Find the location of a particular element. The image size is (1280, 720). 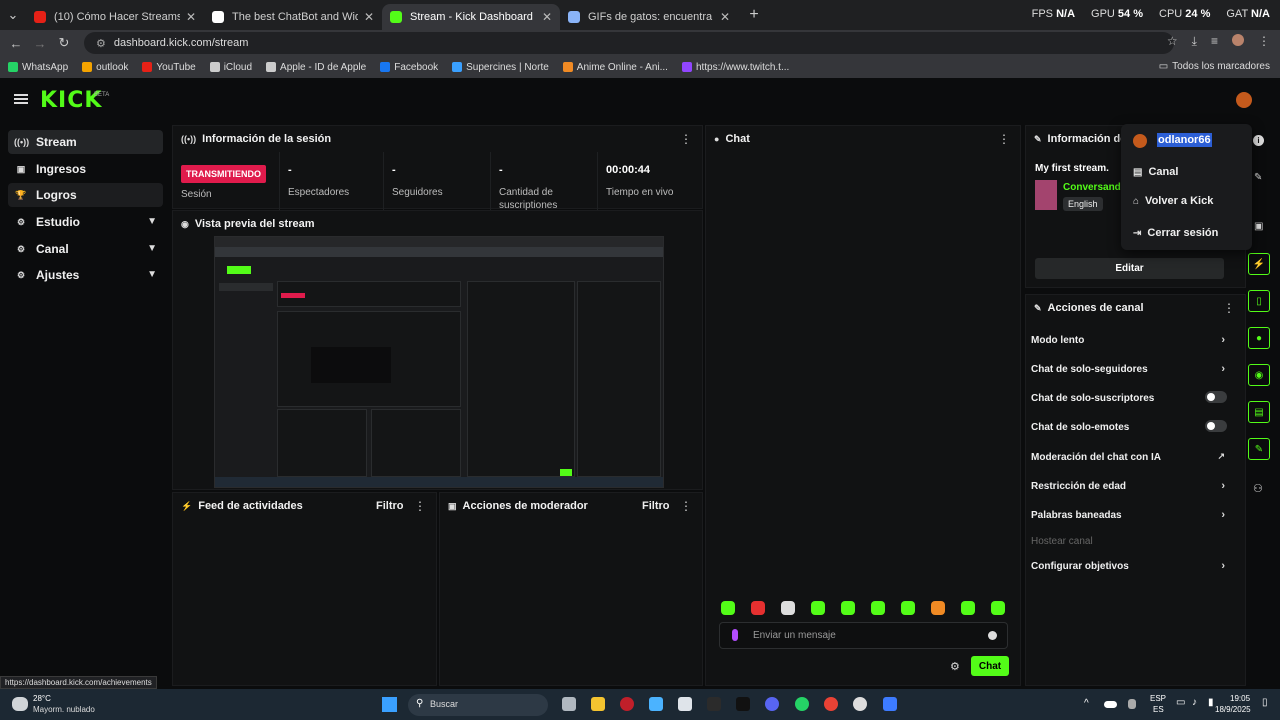

channel-actions-menu-icon: ⋮ is located at coordinates (1229, 308).